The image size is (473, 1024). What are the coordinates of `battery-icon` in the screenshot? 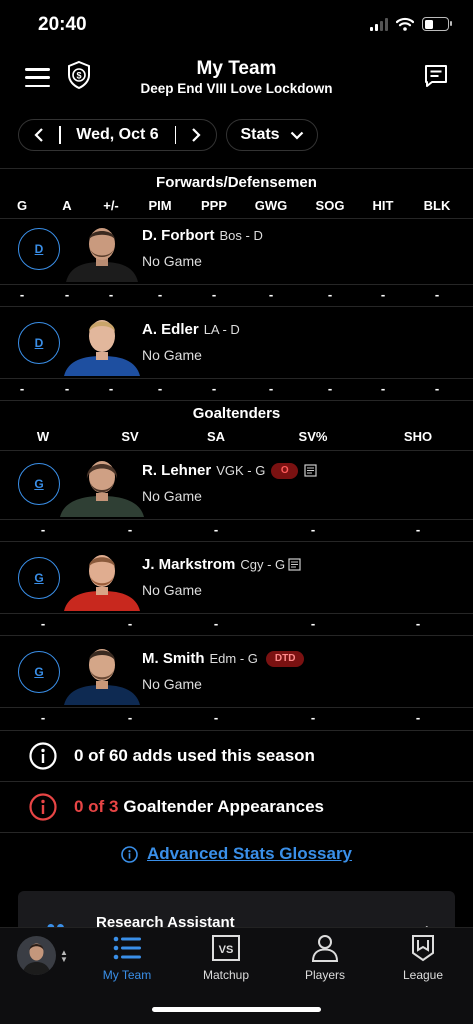 It's located at (437, 24).